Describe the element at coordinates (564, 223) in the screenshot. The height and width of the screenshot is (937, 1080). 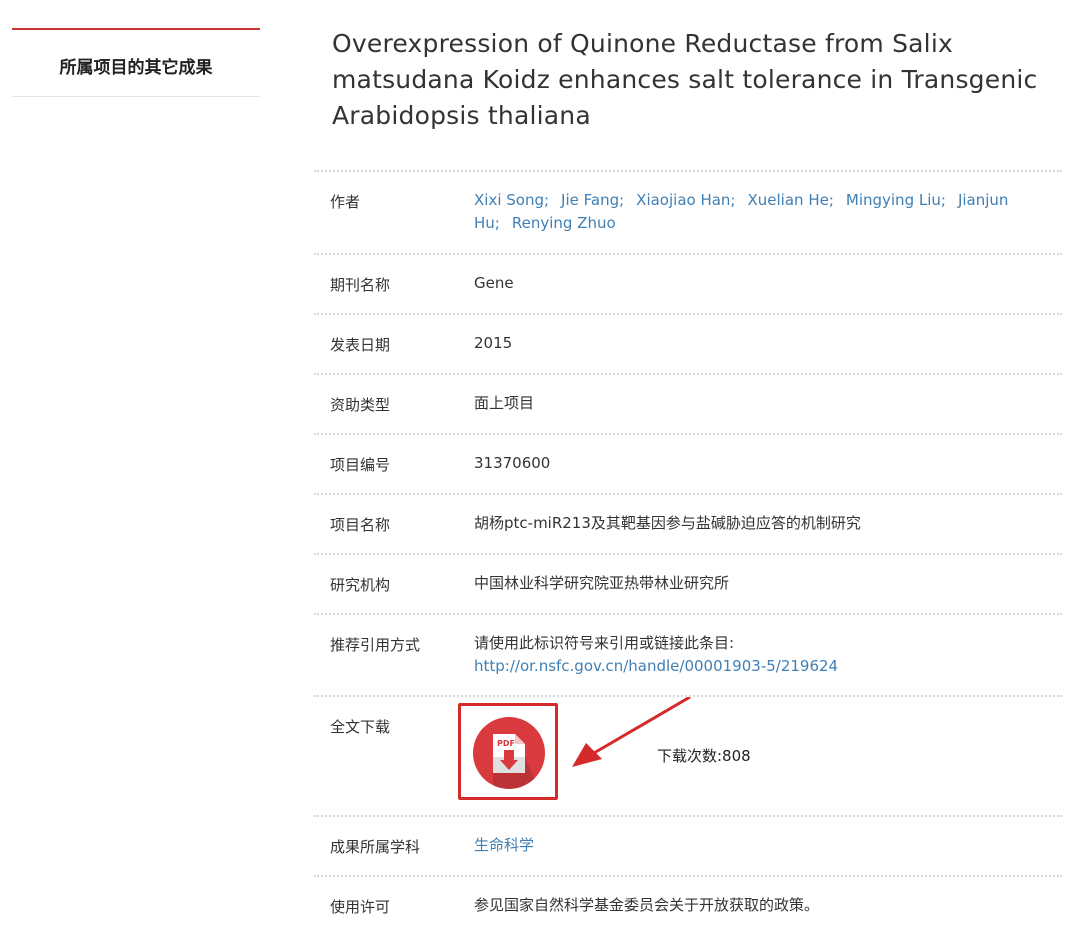
I see `author-link: Renying Zhuo` at that location.